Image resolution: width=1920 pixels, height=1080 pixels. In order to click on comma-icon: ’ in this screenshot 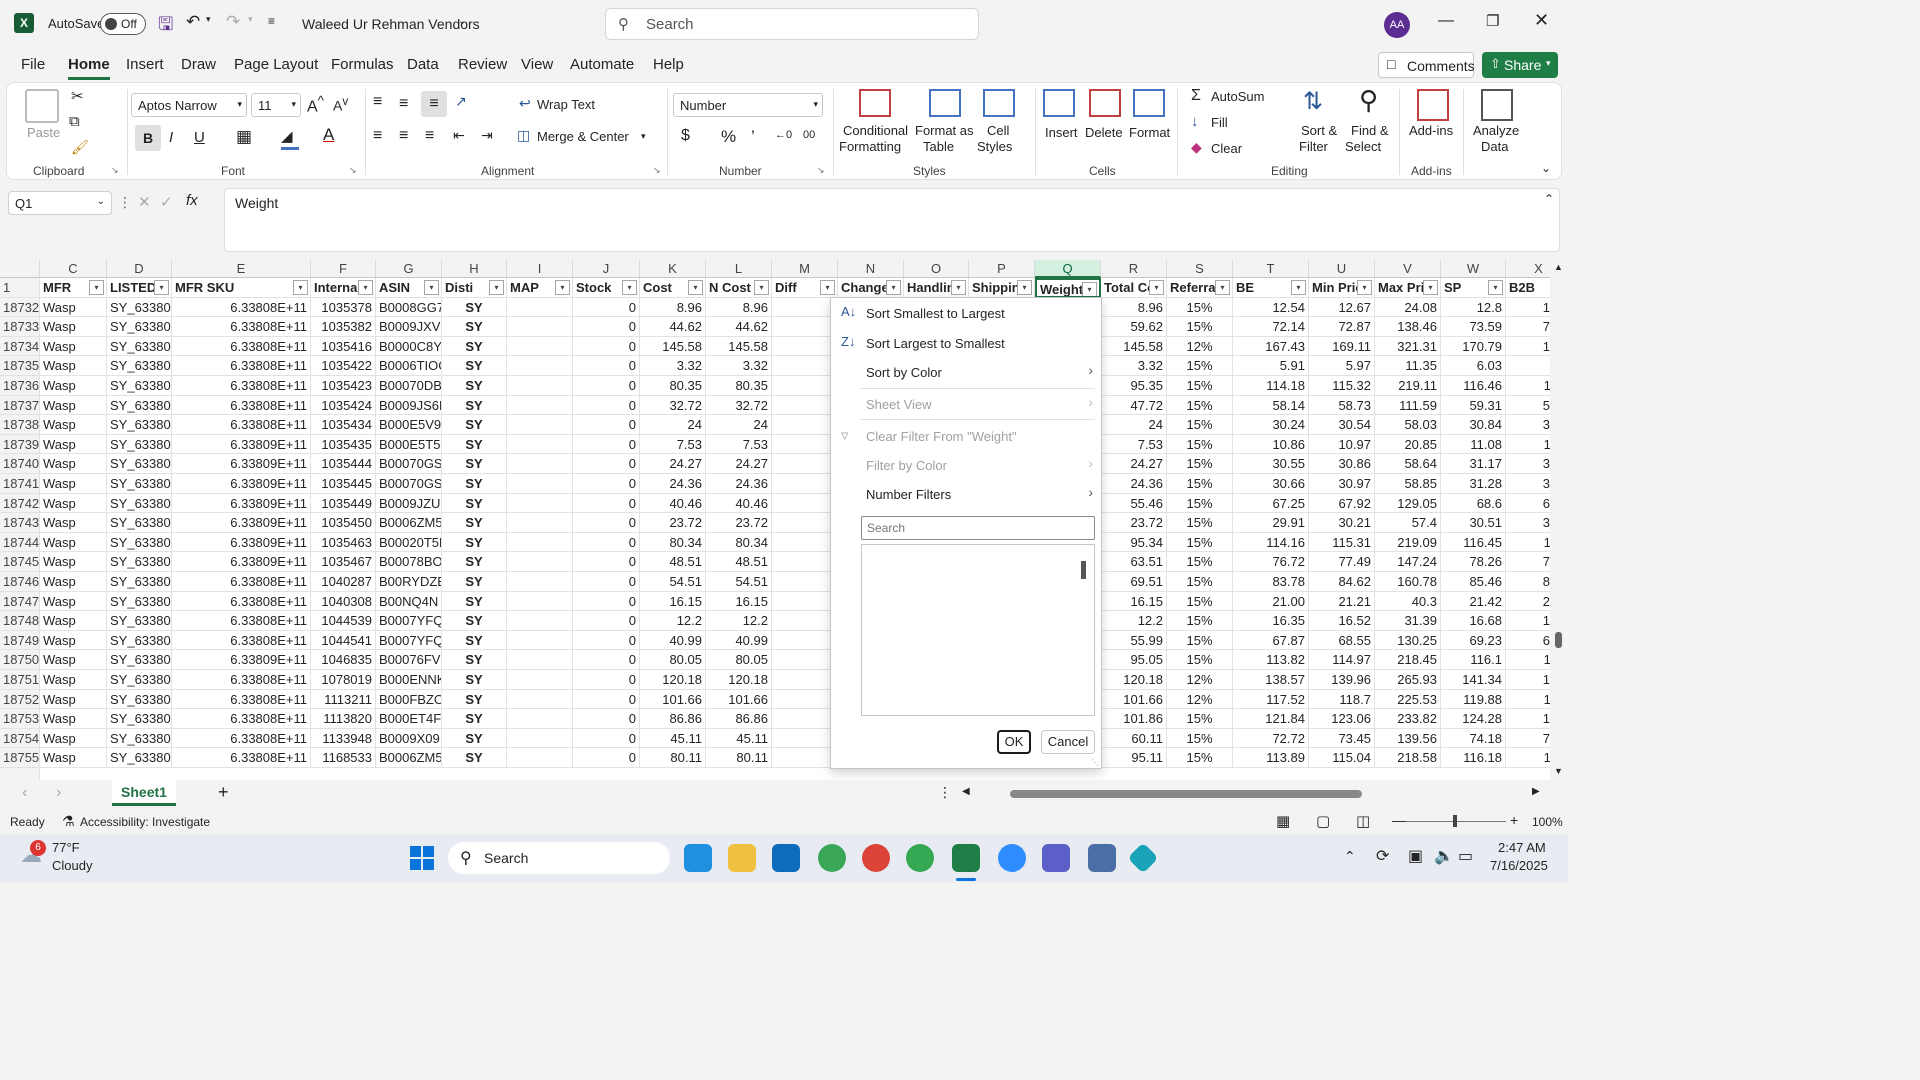, I will do `click(753, 137)`.